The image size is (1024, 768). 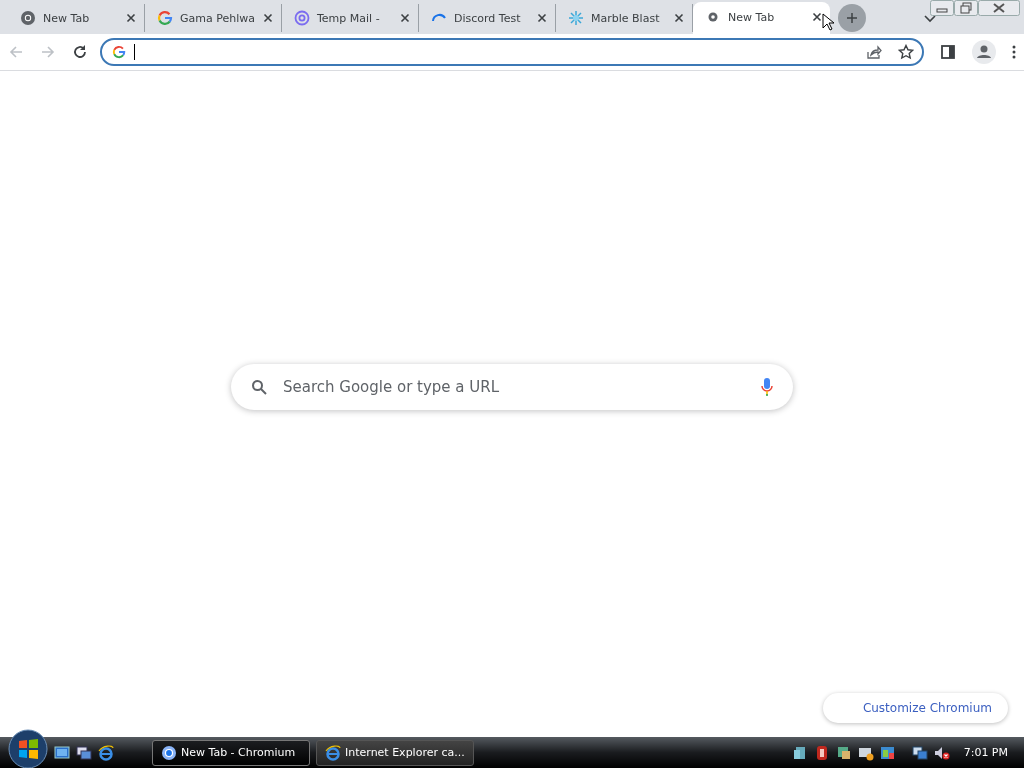 I want to click on browser-tab: Temp Mail -, so click(x=350, y=18).